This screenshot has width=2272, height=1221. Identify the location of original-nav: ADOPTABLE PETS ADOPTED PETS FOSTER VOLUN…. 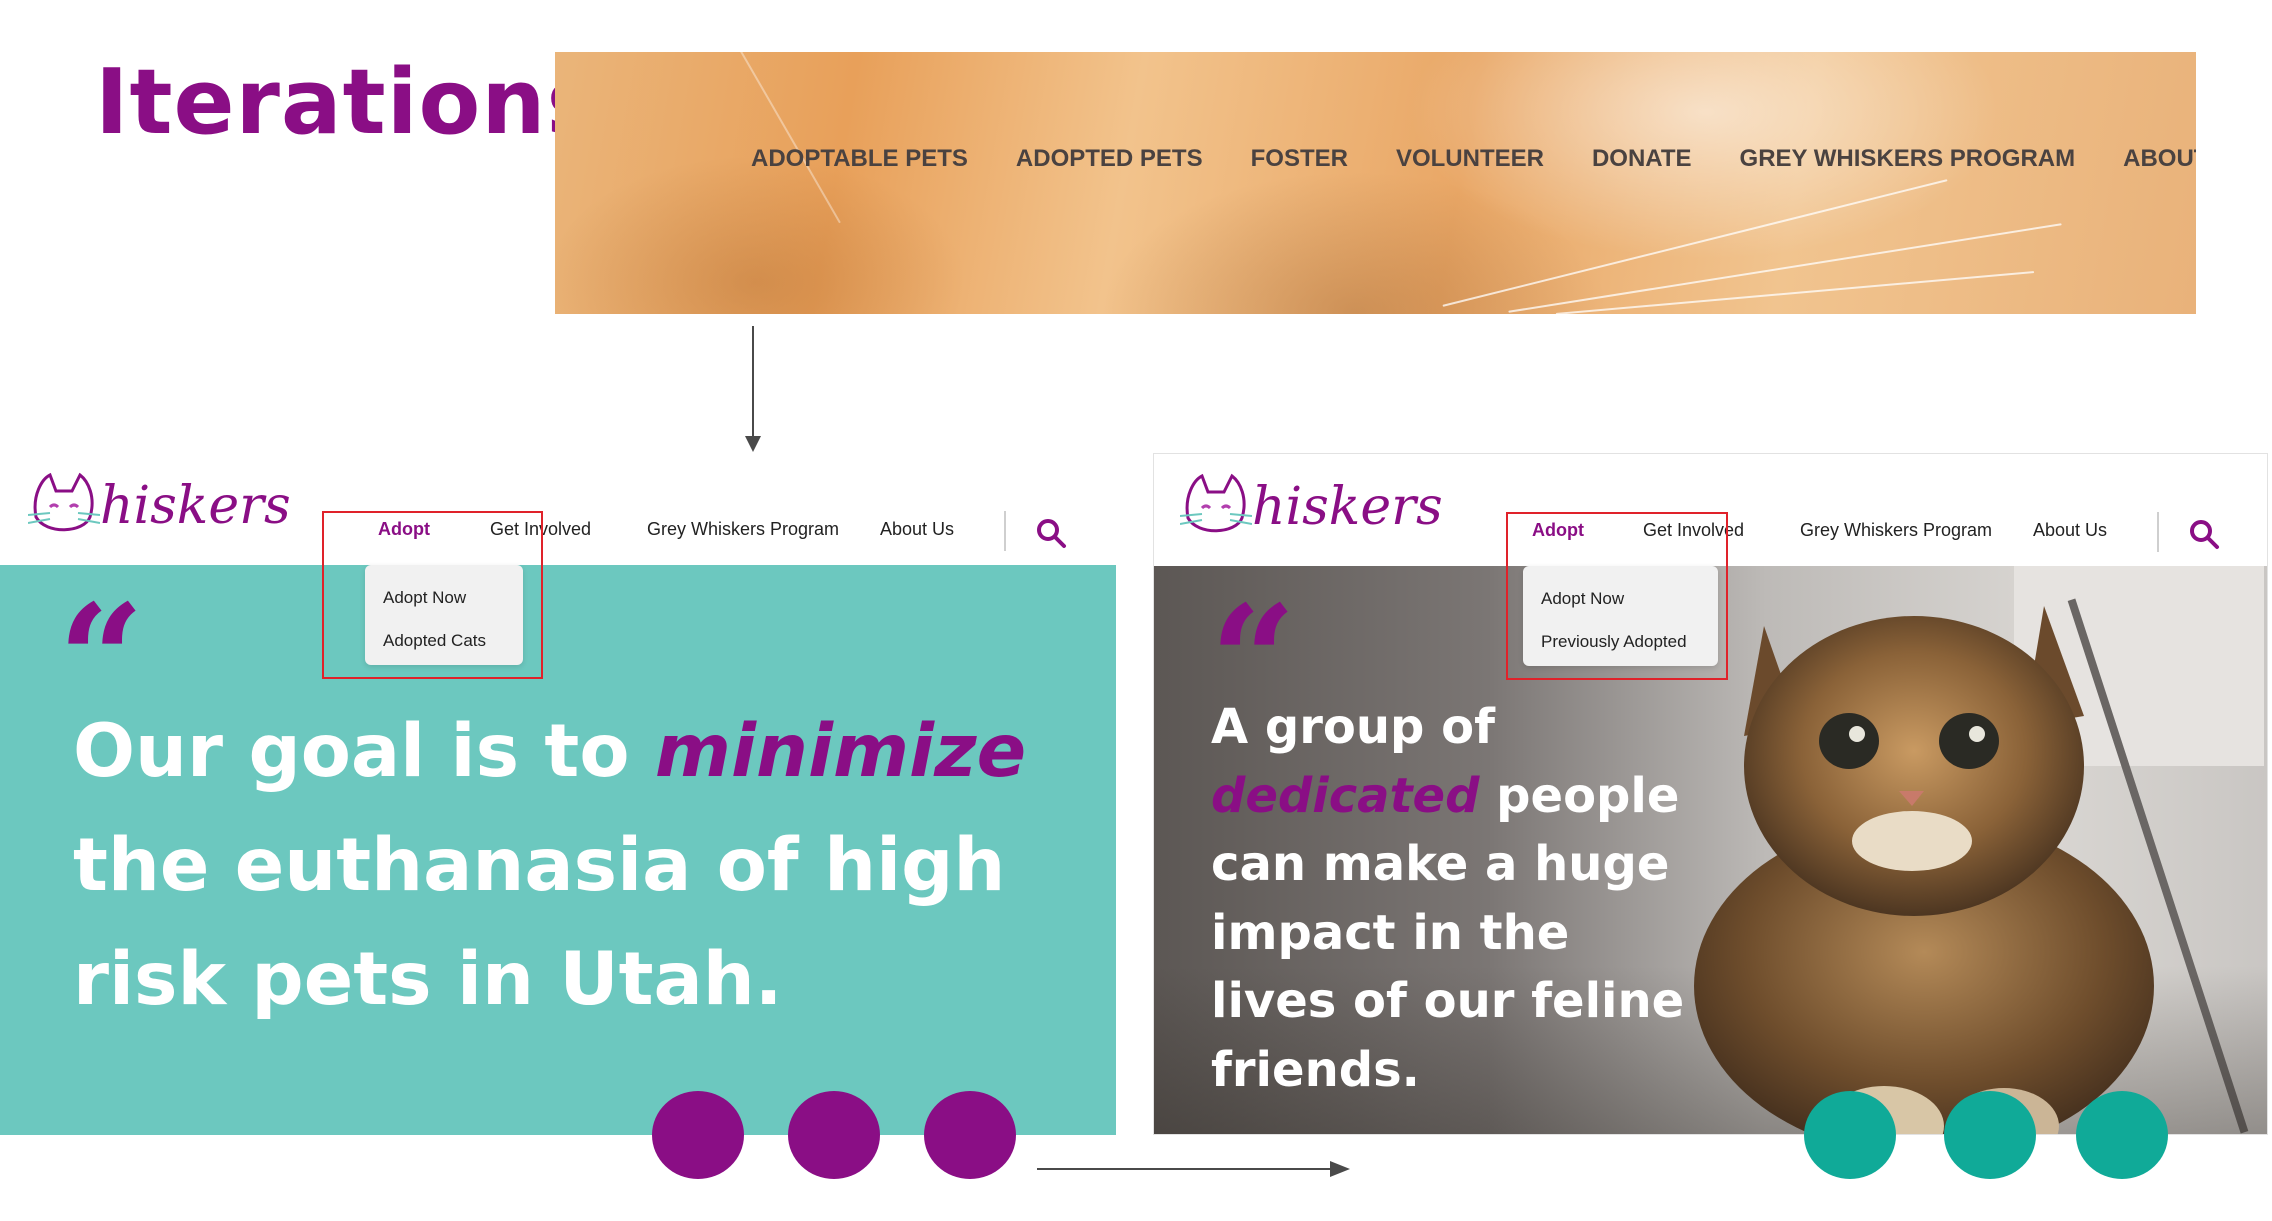
(1473, 159).